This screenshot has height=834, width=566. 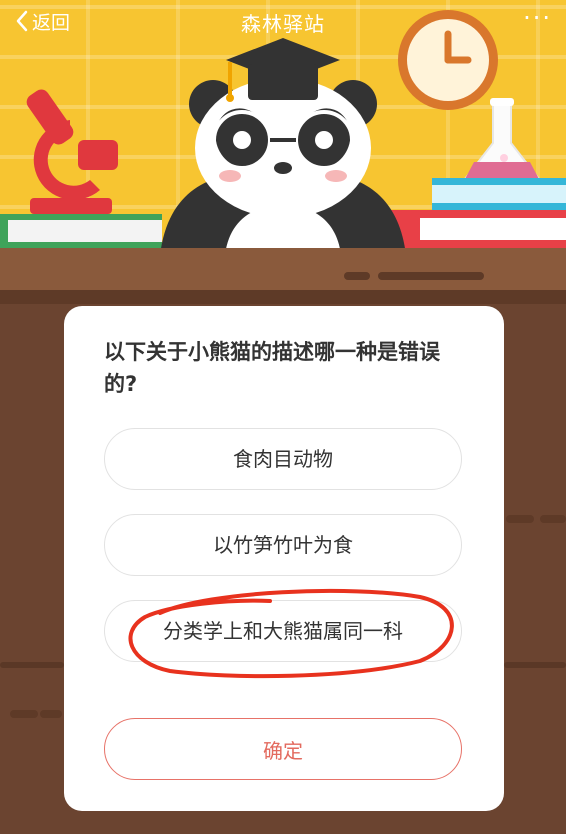 I want to click on page-title: 森林驿站, so click(x=283, y=24).